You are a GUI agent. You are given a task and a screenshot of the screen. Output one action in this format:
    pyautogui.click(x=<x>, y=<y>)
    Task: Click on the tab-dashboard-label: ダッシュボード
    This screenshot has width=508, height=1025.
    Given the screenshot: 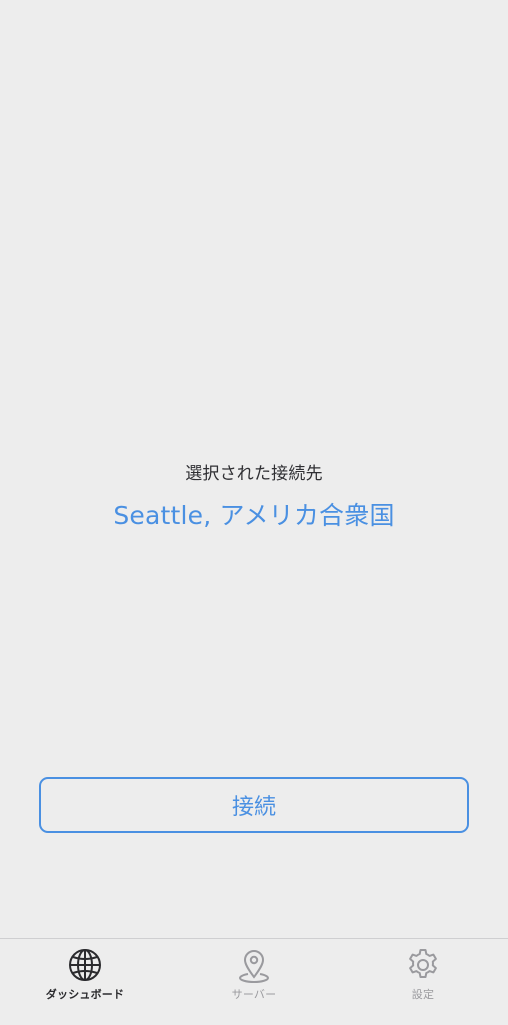 What is the action you would take?
    pyautogui.click(x=85, y=994)
    